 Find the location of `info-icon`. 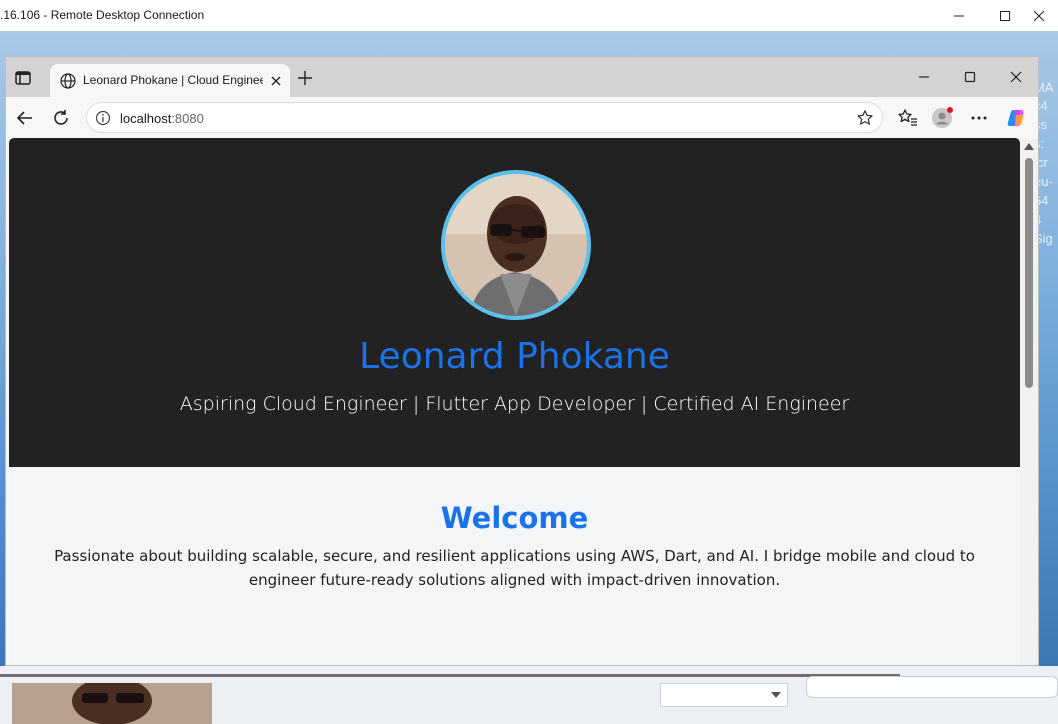

info-icon is located at coordinates (103, 118).